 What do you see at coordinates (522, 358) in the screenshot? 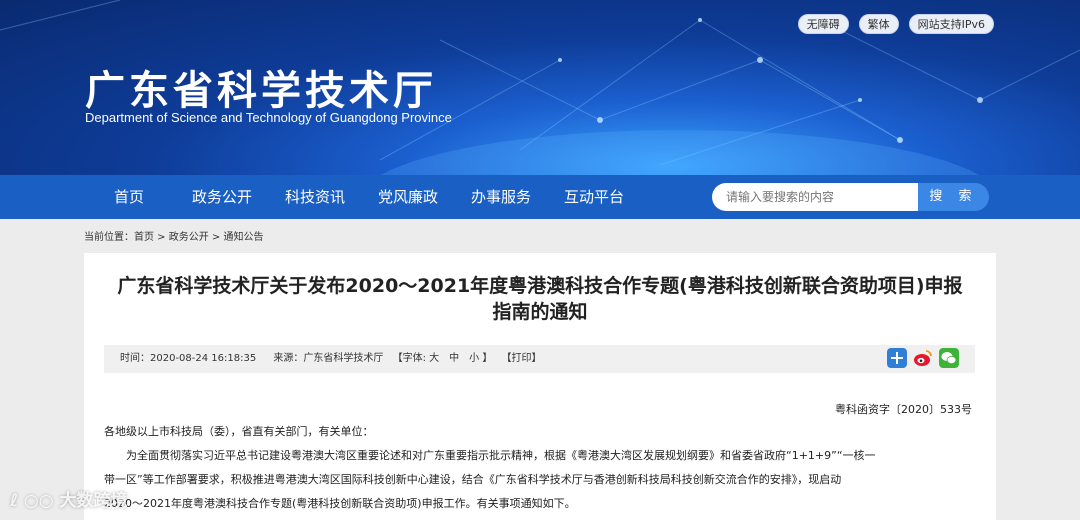
I see `print-link: 【打印】` at bounding box center [522, 358].